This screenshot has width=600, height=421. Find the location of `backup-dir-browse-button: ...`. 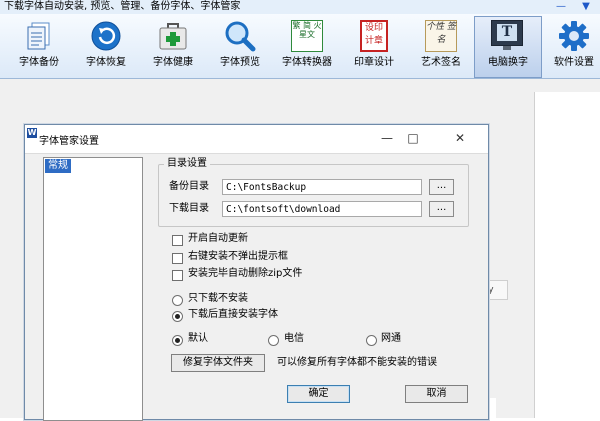

backup-dir-browse-button: ... is located at coordinates (441, 187).